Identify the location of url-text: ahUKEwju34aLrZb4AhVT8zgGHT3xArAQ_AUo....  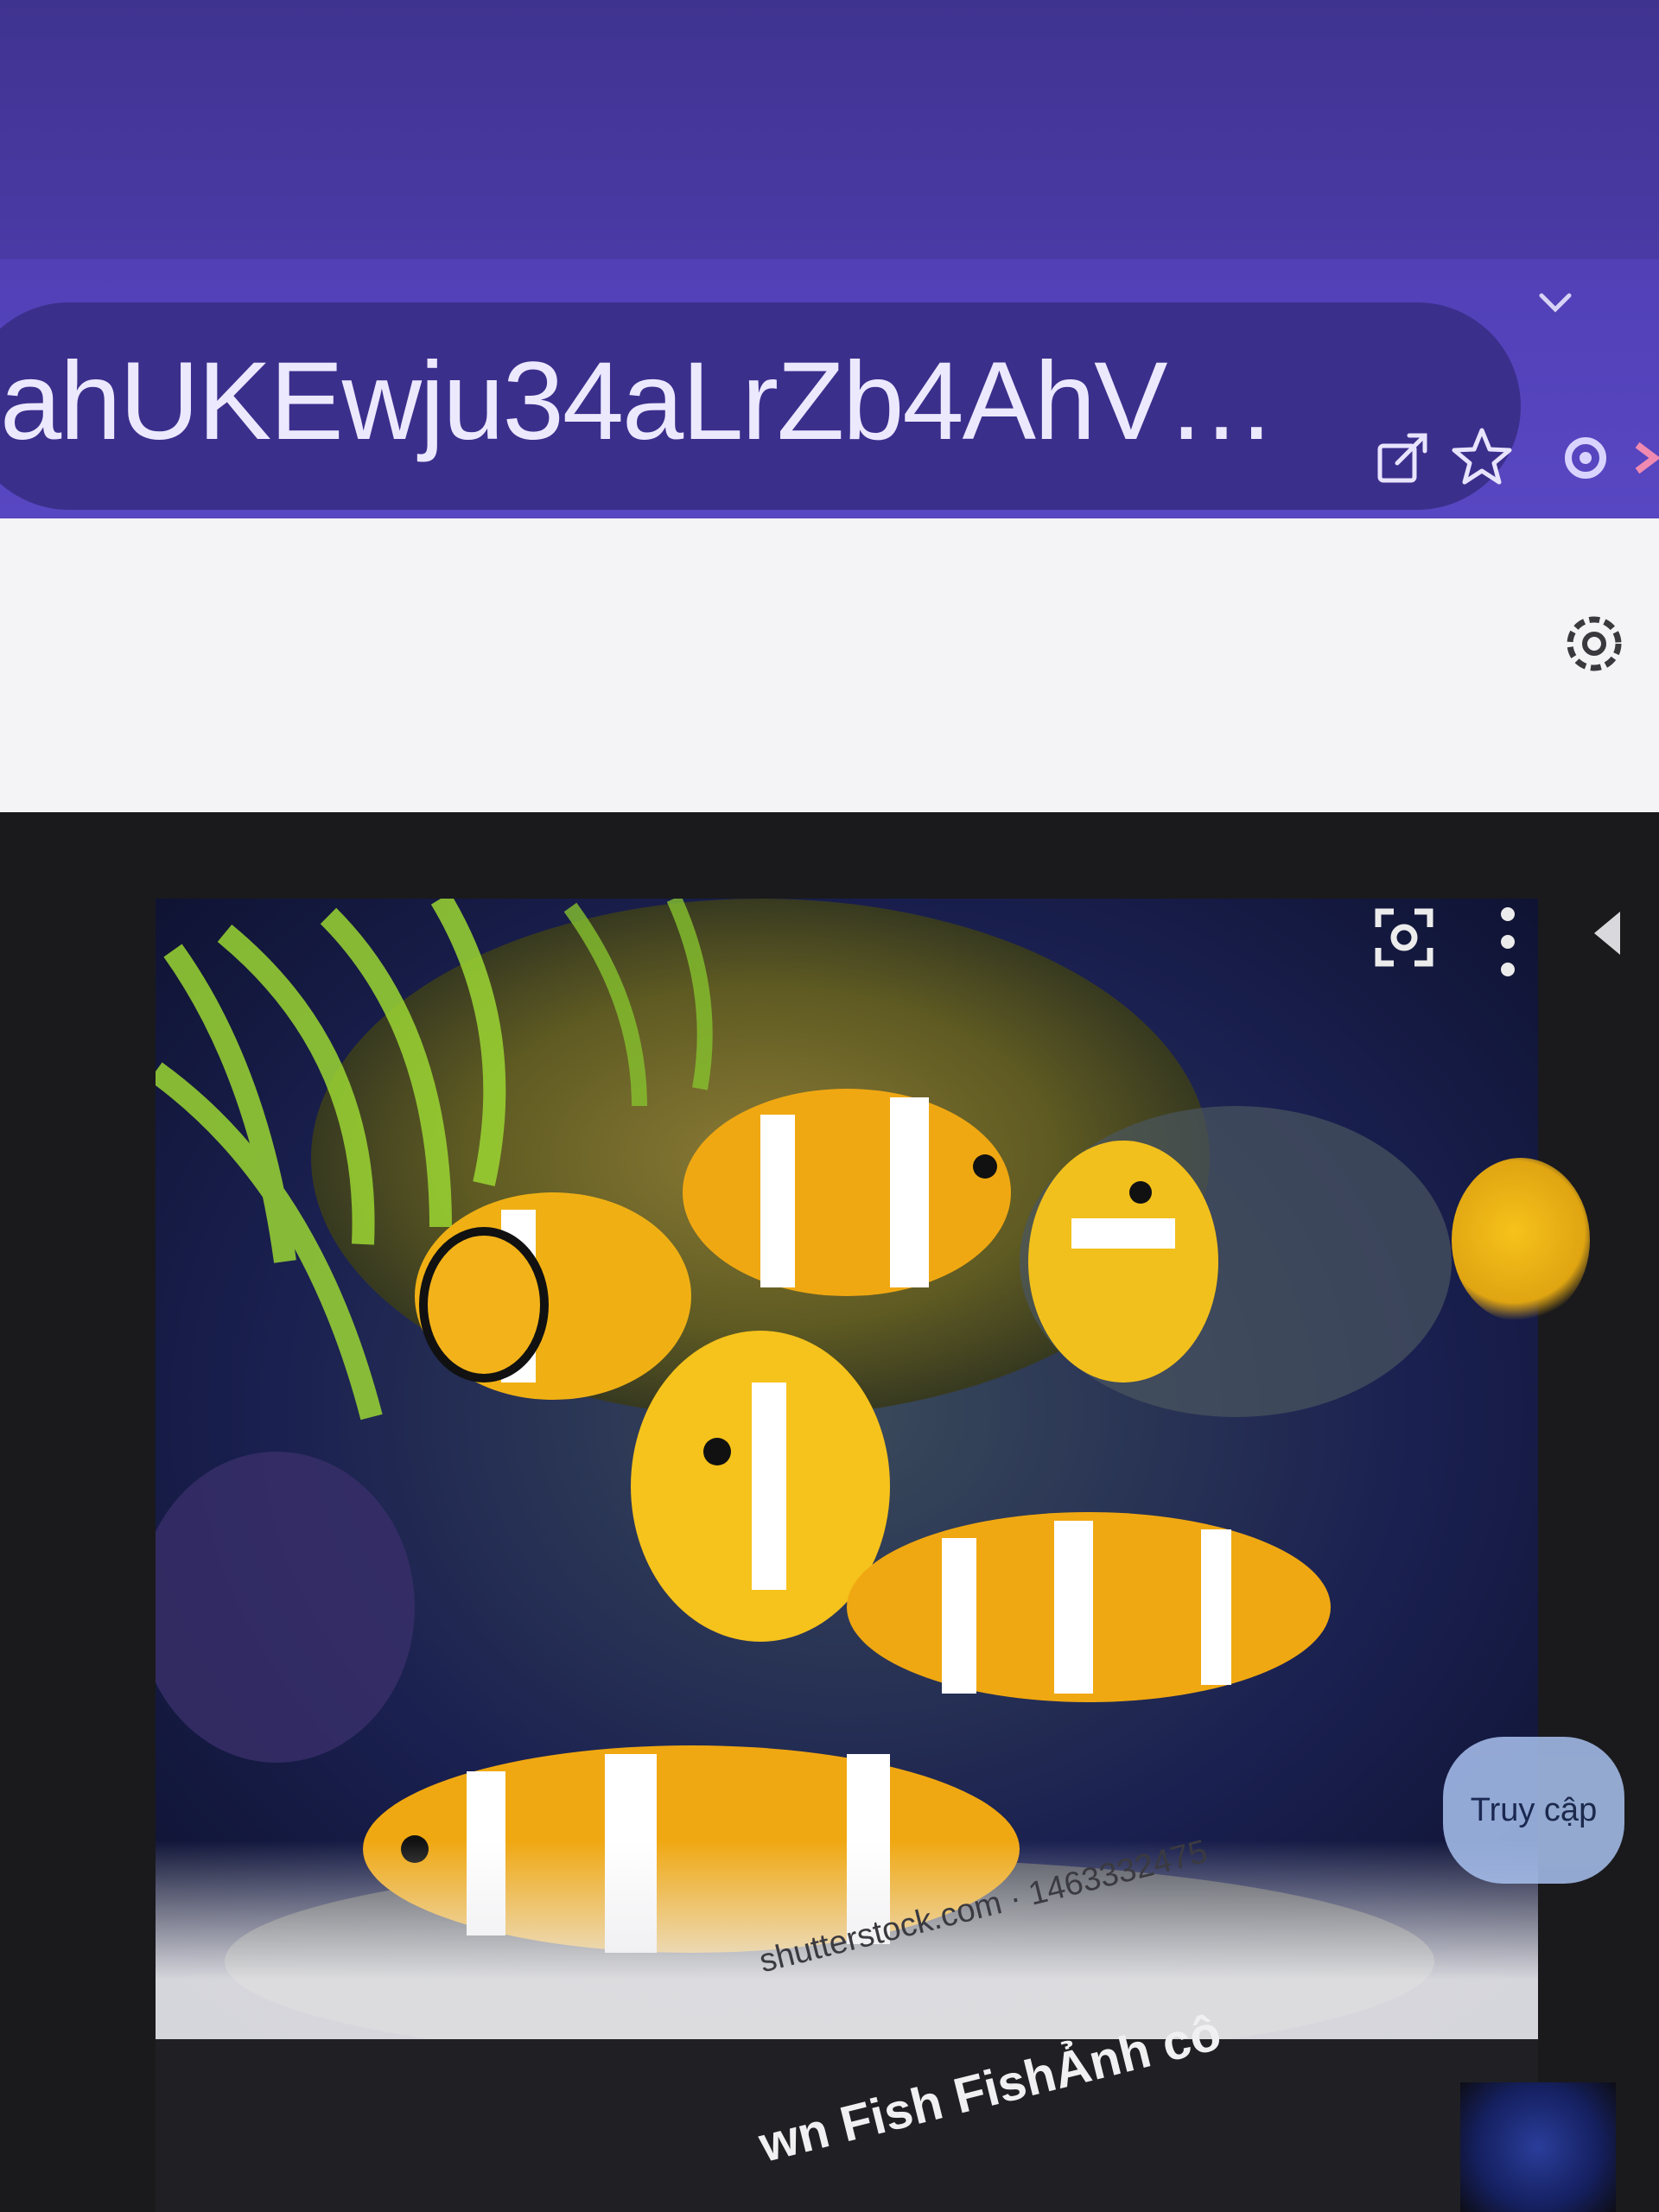
(665, 401).